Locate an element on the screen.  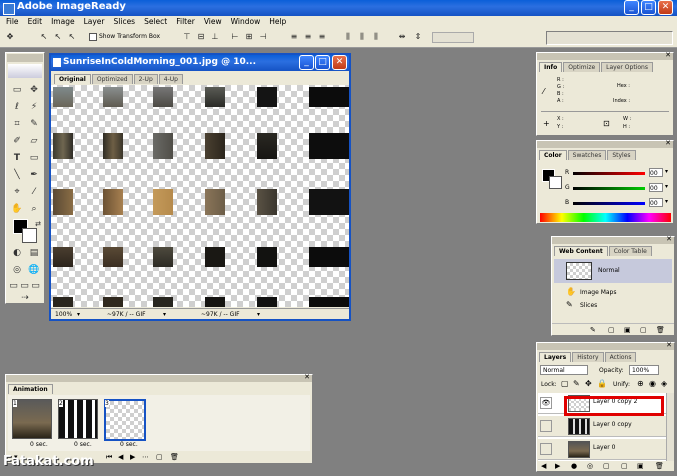
layer-row: Layer 0 copy is located at coordinates (606, 426).